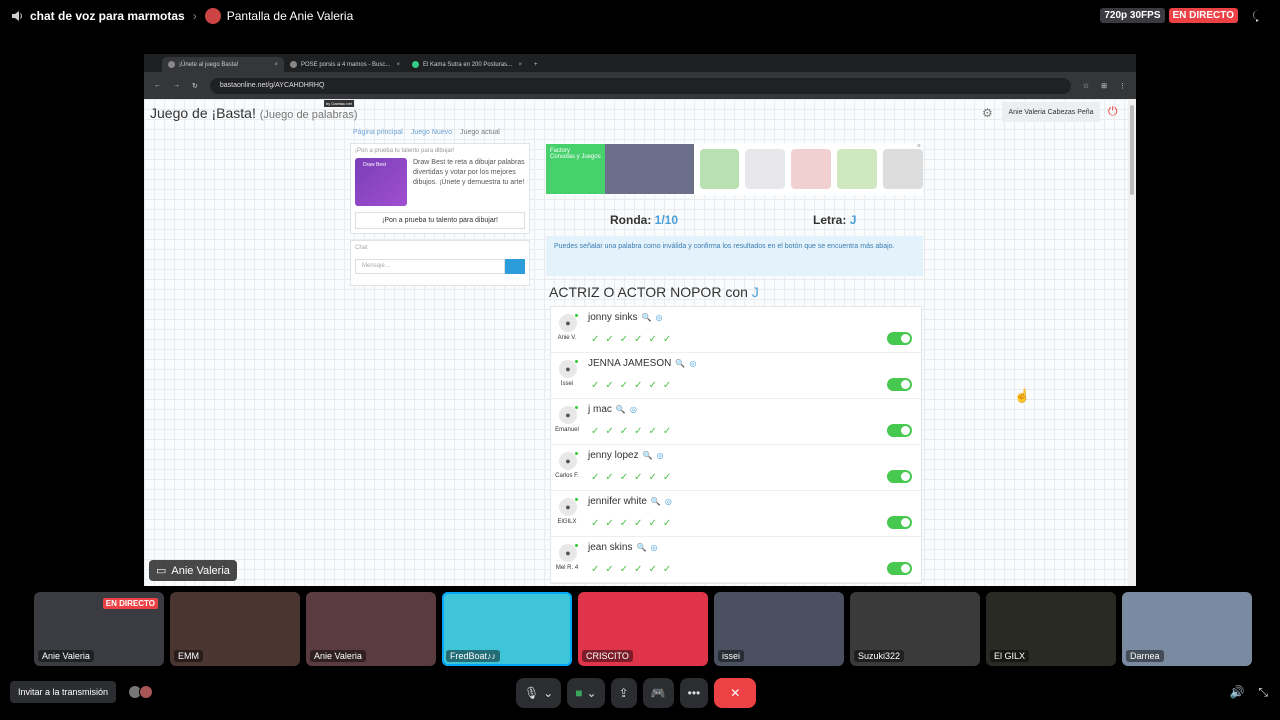  I want to click on gear-icon: ⚙, so click(987, 113).